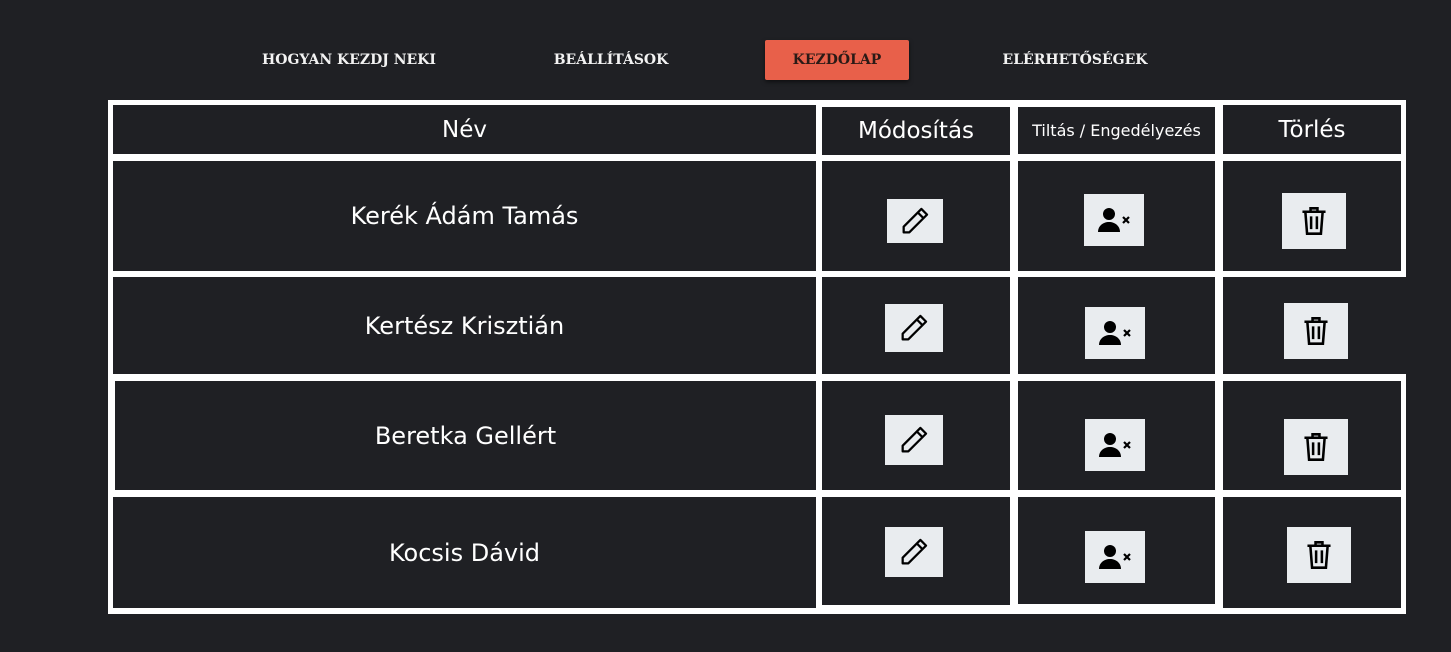  I want to click on header-name: Név, so click(464, 129).